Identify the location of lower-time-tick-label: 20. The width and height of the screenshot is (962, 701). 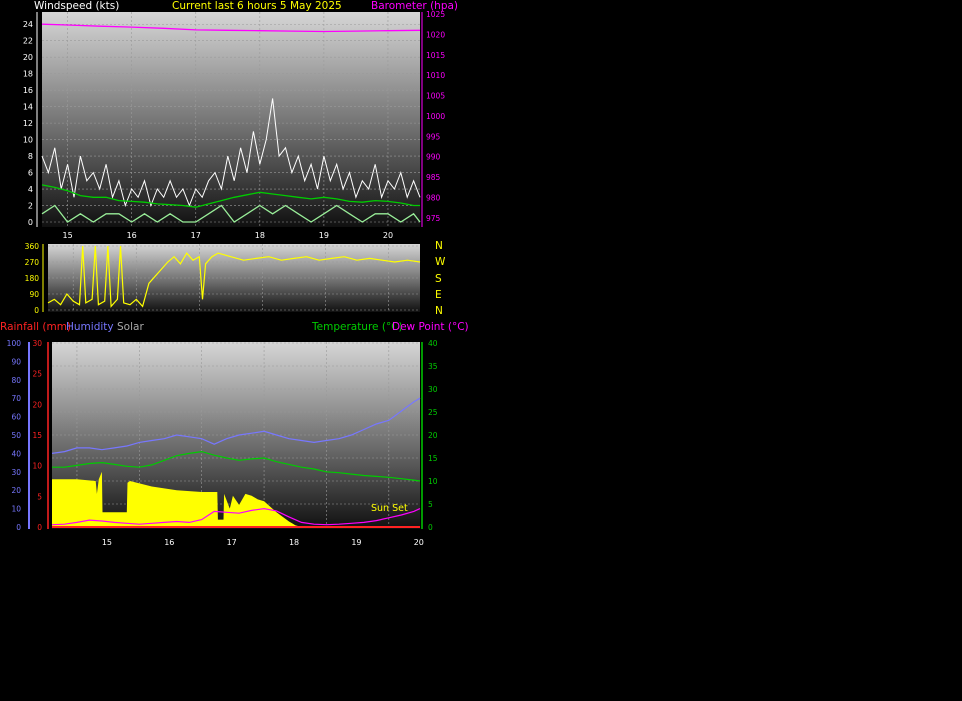
(419, 542).